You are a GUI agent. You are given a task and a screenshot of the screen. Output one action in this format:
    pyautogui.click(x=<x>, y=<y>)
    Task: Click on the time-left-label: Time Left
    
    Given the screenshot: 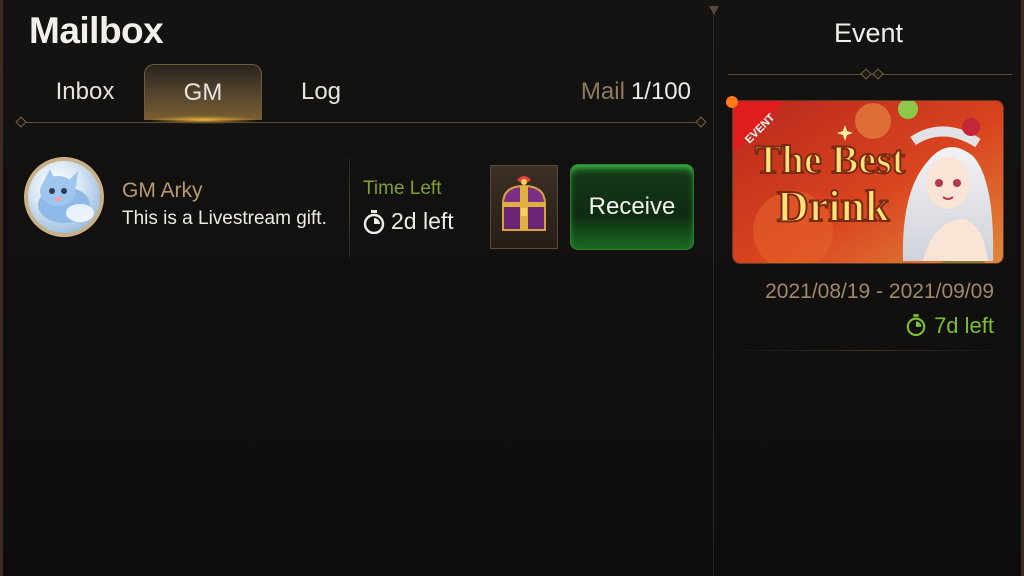 What is the action you would take?
    pyautogui.click(x=402, y=188)
    